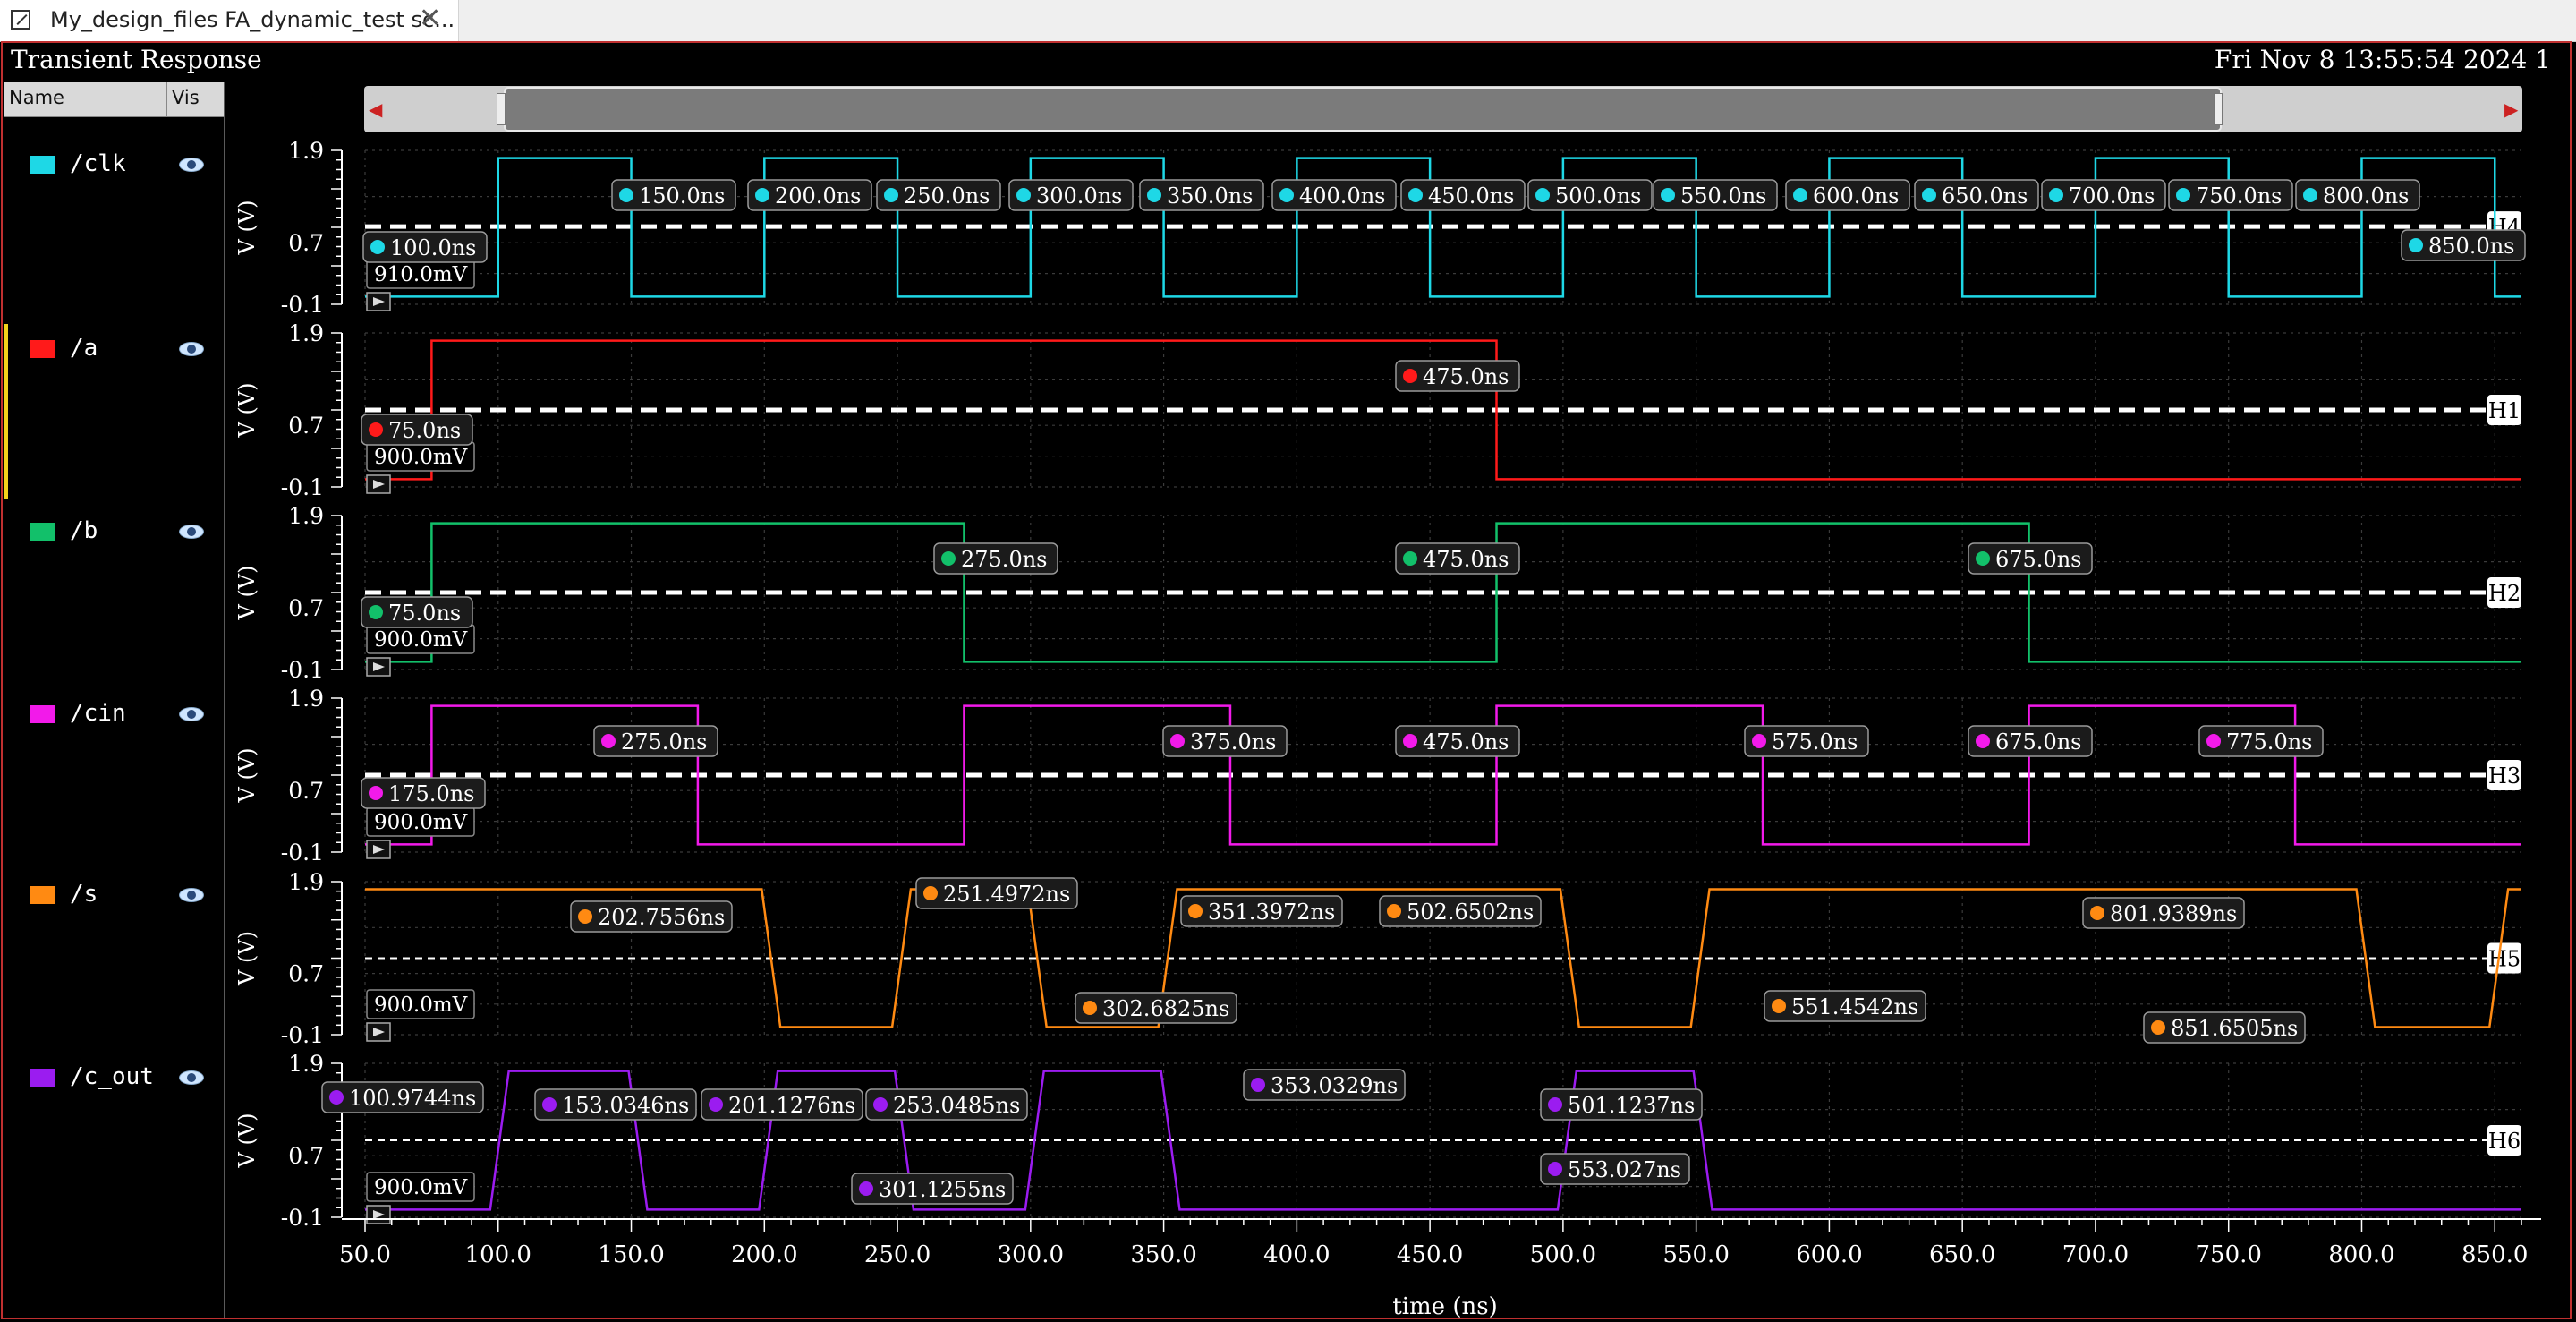 Image resolution: width=2576 pixels, height=1322 pixels. Describe the element at coordinates (2173, 913) in the screenshot. I see `time-callout: 801.9389ns` at that location.